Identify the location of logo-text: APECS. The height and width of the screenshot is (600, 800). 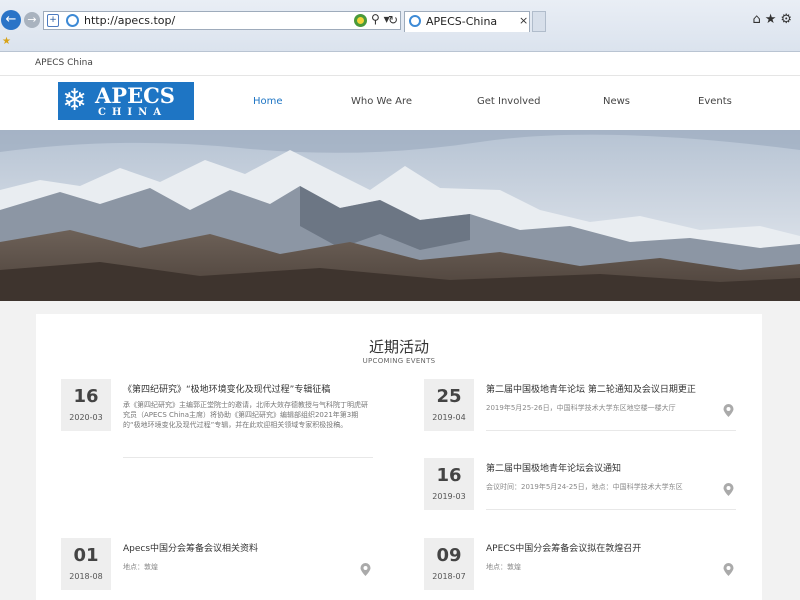
(135, 95).